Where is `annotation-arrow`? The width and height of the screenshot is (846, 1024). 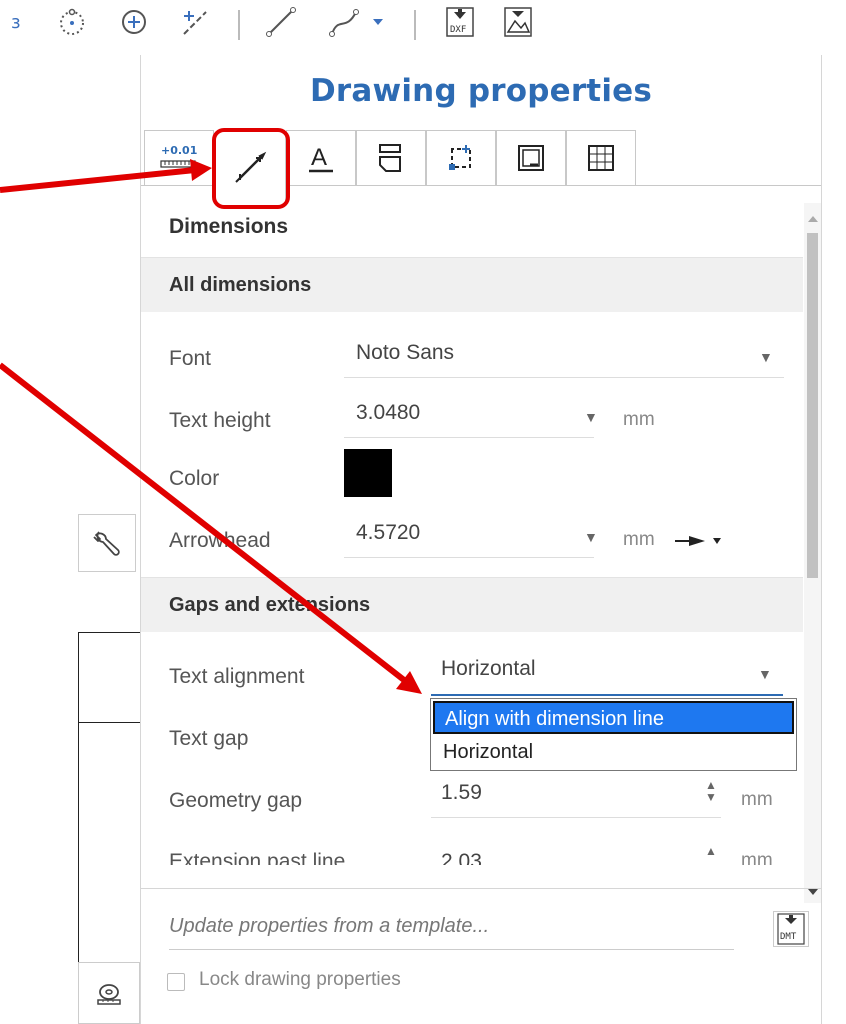 annotation-arrow is located at coordinates (98, 180).